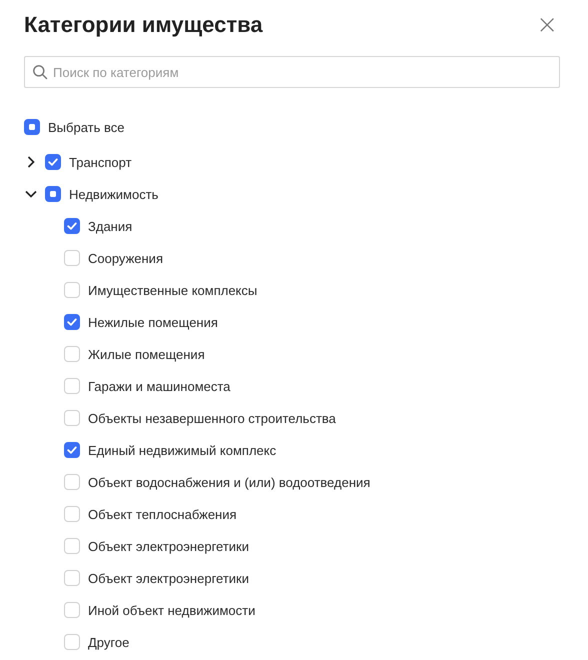  Describe the element at coordinates (212, 418) in the screenshot. I see `checkbox-label: Объекты незавершенного строительства` at that location.